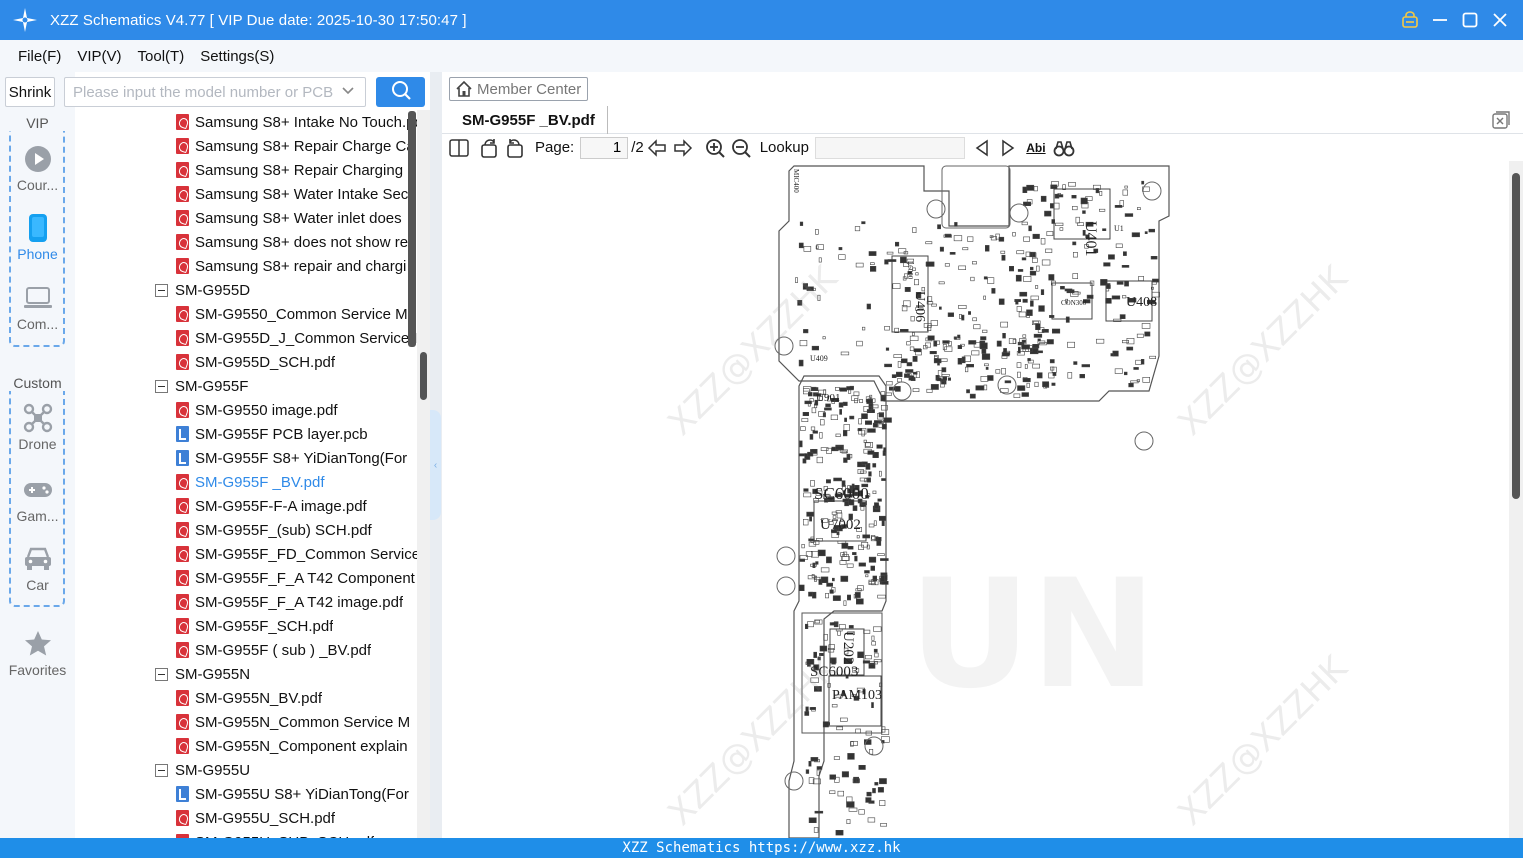 This screenshot has width=1523, height=858. Describe the element at coordinates (489, 148) in the screenshot. I see `rotate-left-icon` at that location.